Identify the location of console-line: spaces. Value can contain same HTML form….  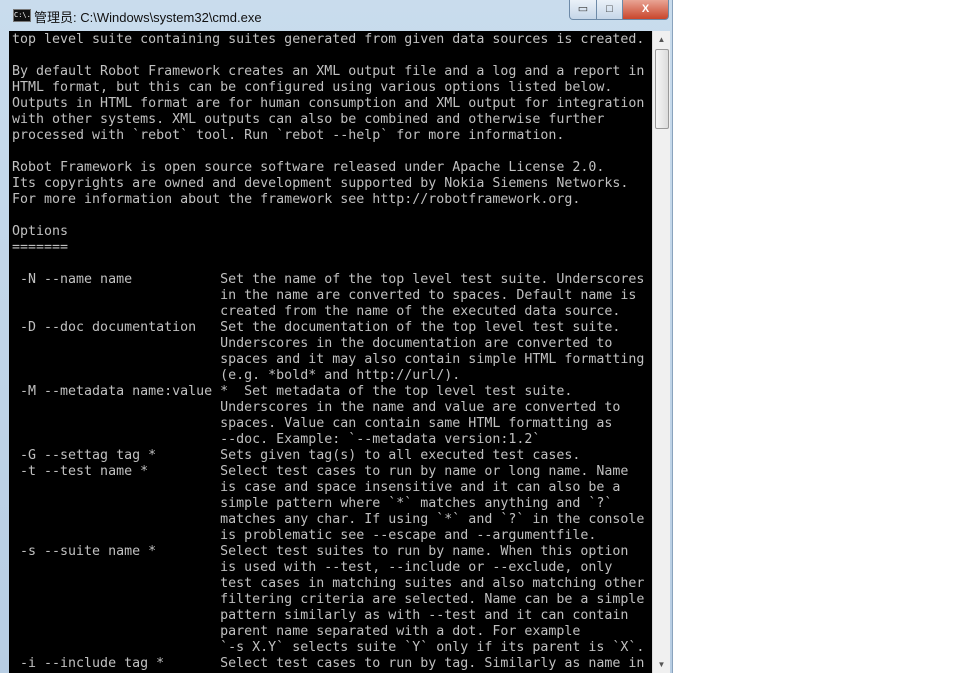
(312, 423).